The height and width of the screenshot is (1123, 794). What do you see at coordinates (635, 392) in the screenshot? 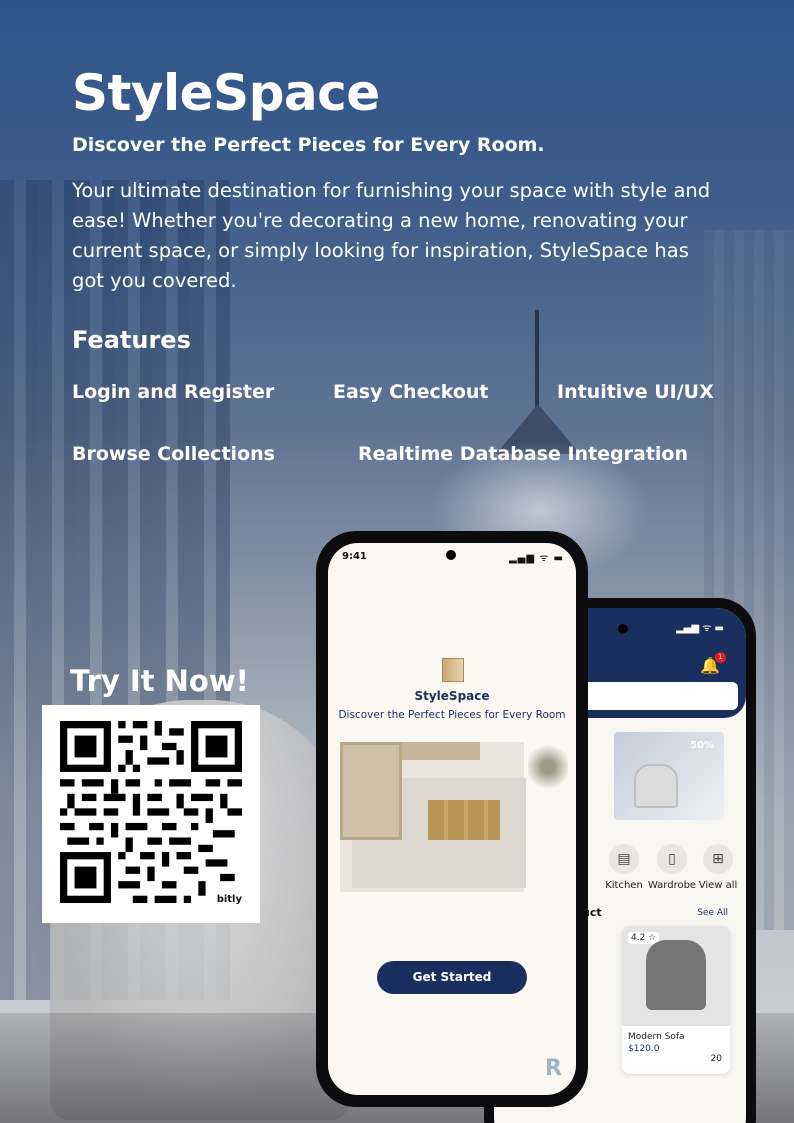
I see `feature-intuitive-ui: Intuitive UI/UX` at bounding box center [635, 392].